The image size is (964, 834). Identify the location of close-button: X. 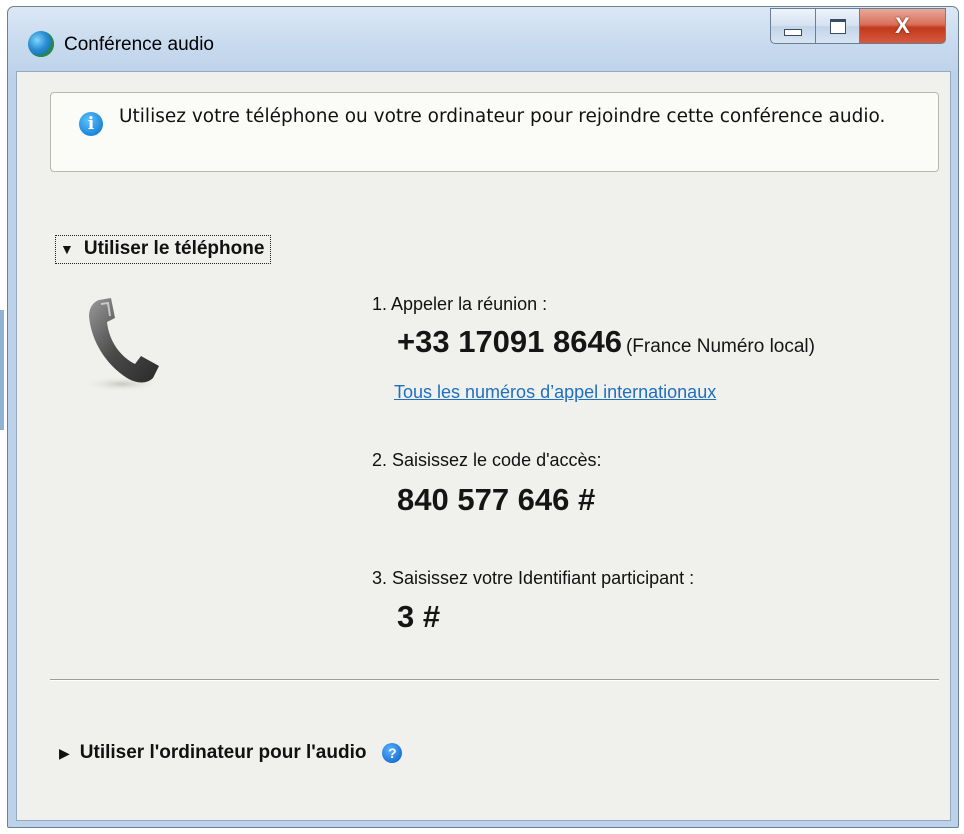
(903, 26).